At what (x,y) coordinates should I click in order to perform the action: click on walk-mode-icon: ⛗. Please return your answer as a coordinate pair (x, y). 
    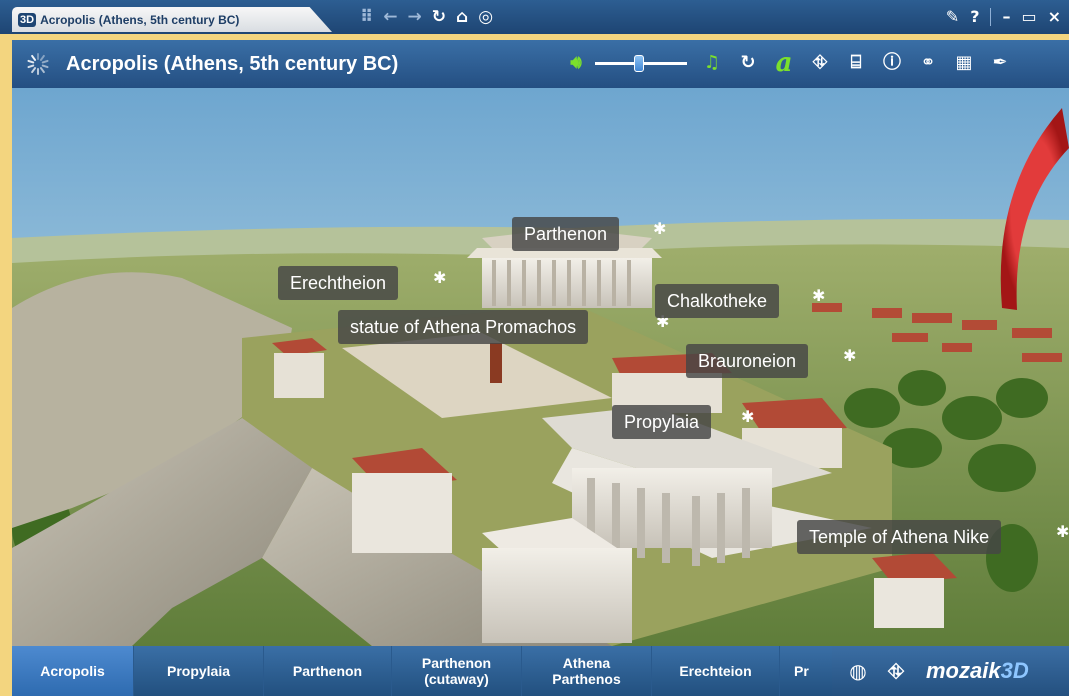
    Looking at the image, I should click on (896, 671).